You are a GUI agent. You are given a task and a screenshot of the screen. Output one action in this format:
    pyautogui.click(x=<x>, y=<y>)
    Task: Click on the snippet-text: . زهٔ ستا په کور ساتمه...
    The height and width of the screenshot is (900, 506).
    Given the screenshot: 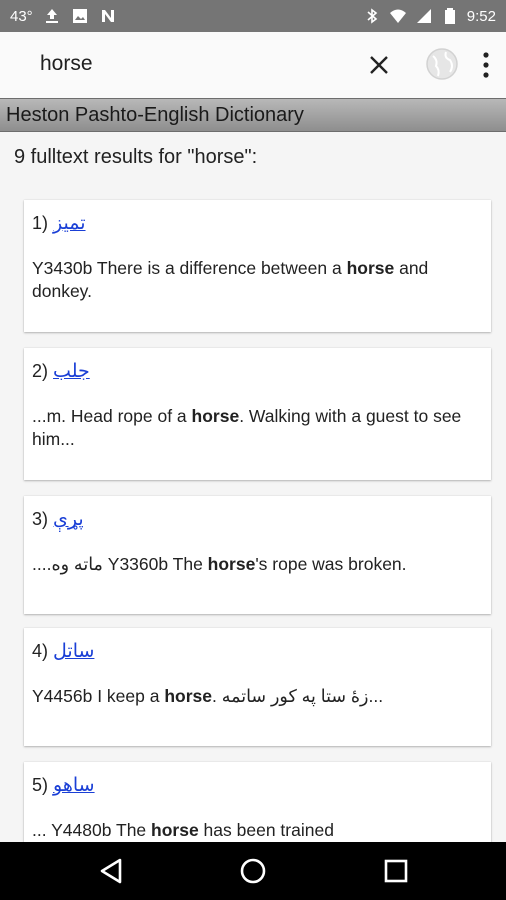 What is the action you would take?
    pyautogui.click(x=297, y=696)
    